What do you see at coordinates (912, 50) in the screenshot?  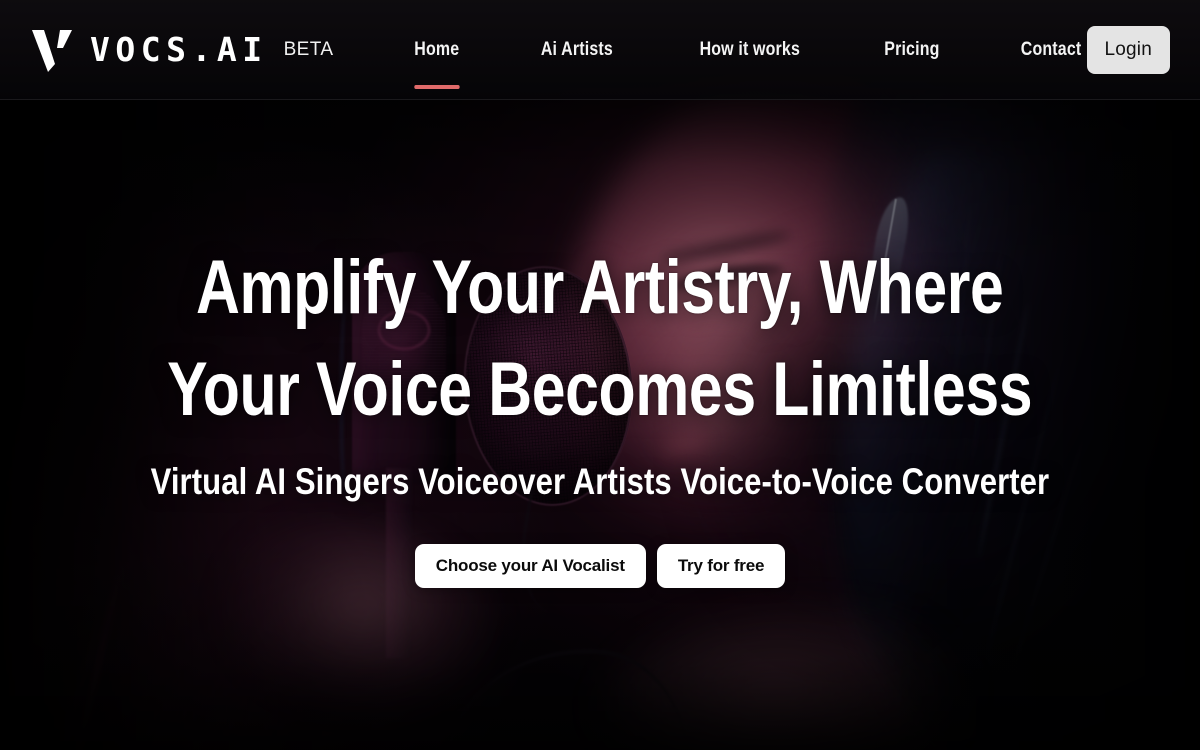 I see `nav-item-pricing: Pricing` at bounding box center [912, 50].